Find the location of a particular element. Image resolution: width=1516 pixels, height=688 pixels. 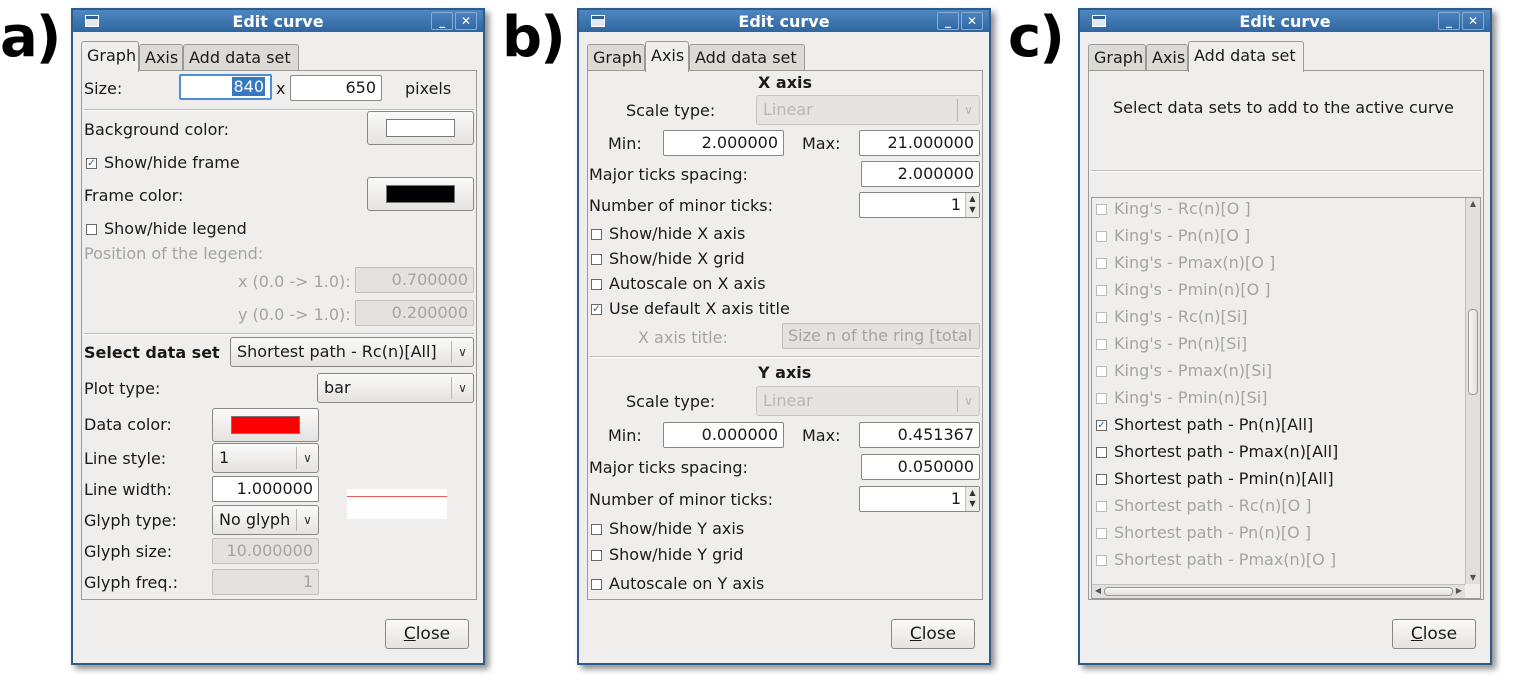

data-set-item: King's - Pmin(n)[Si] is located at coordinates (1180, 399).